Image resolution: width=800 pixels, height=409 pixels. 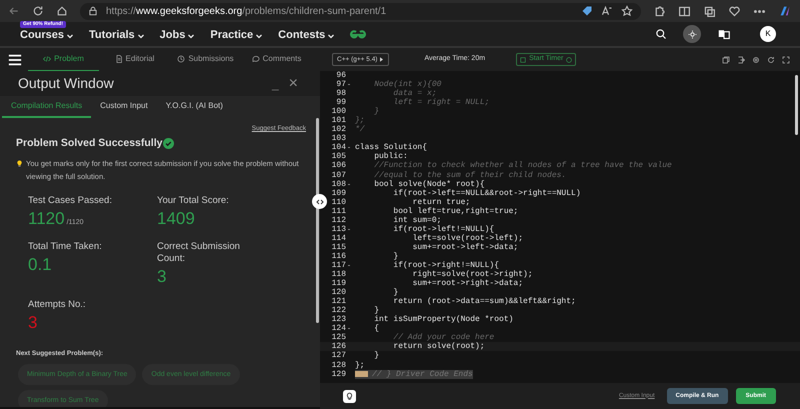 What do you see at coordinates (340, 103) in the screenshot?
I see `line-number: 99` at bounding box center [340, 103].